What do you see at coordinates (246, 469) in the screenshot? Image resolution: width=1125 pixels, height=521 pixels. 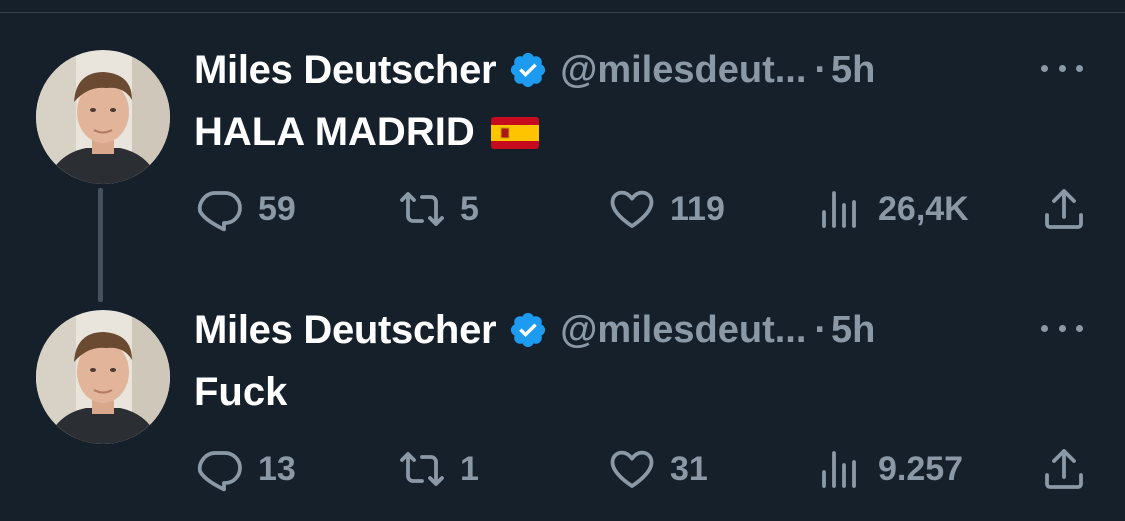 I see `reply-button: 13` at bounding box center [246, 469].